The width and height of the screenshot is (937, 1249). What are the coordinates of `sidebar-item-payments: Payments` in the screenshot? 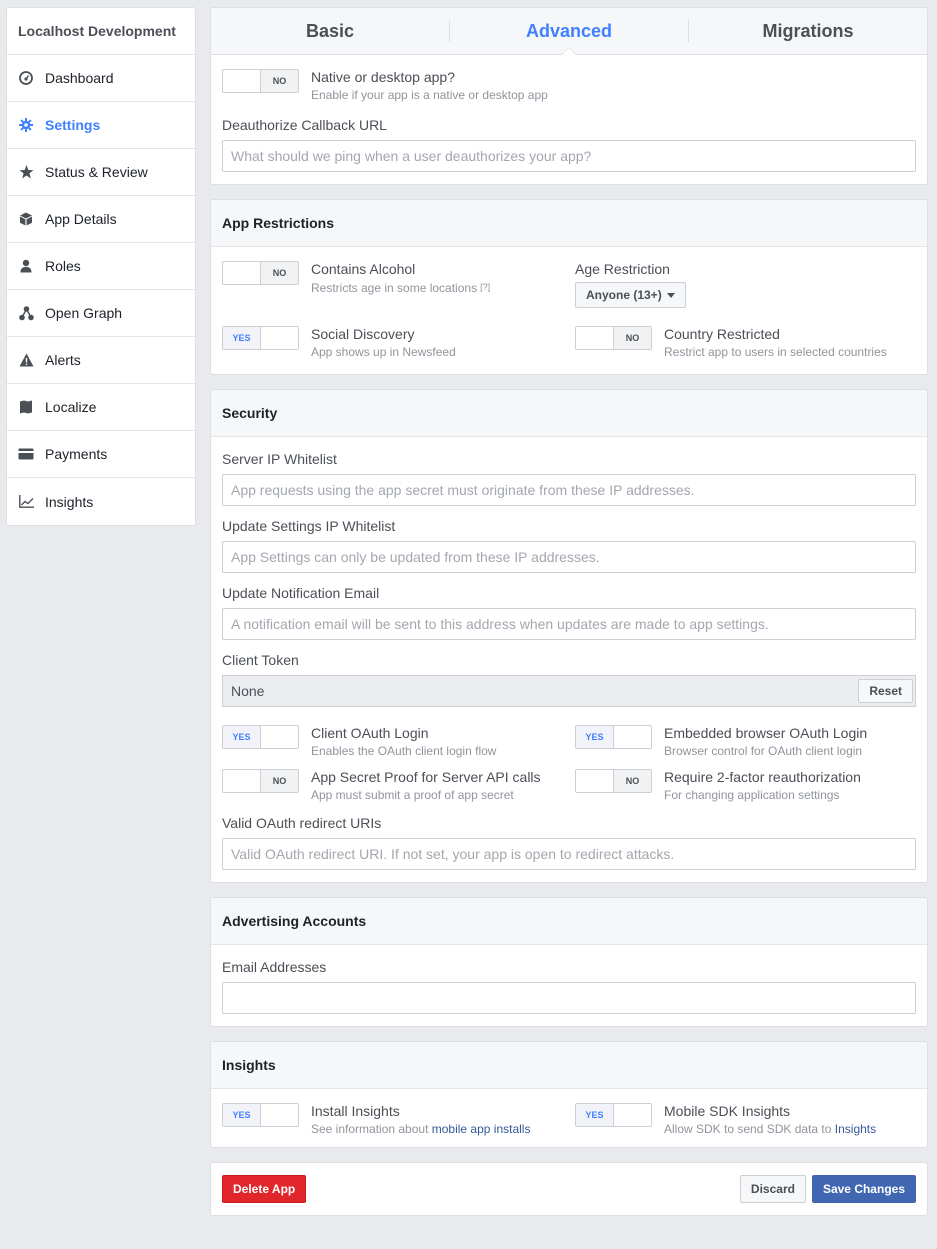 It's located at (101, 454).